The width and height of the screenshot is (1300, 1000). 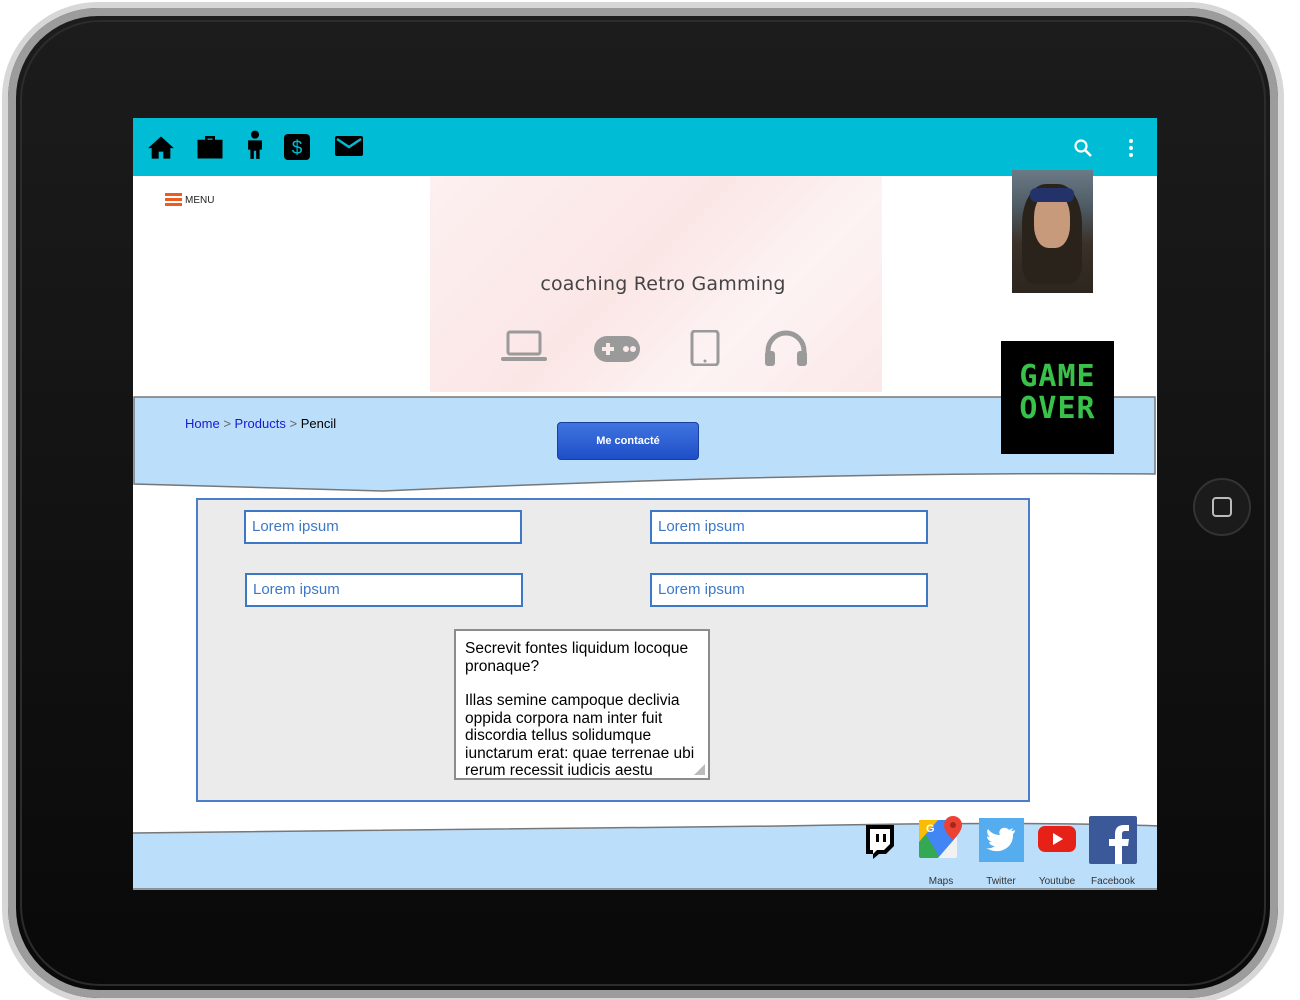 I want to click on resize-grip-icon, so click(x=699, y=769).